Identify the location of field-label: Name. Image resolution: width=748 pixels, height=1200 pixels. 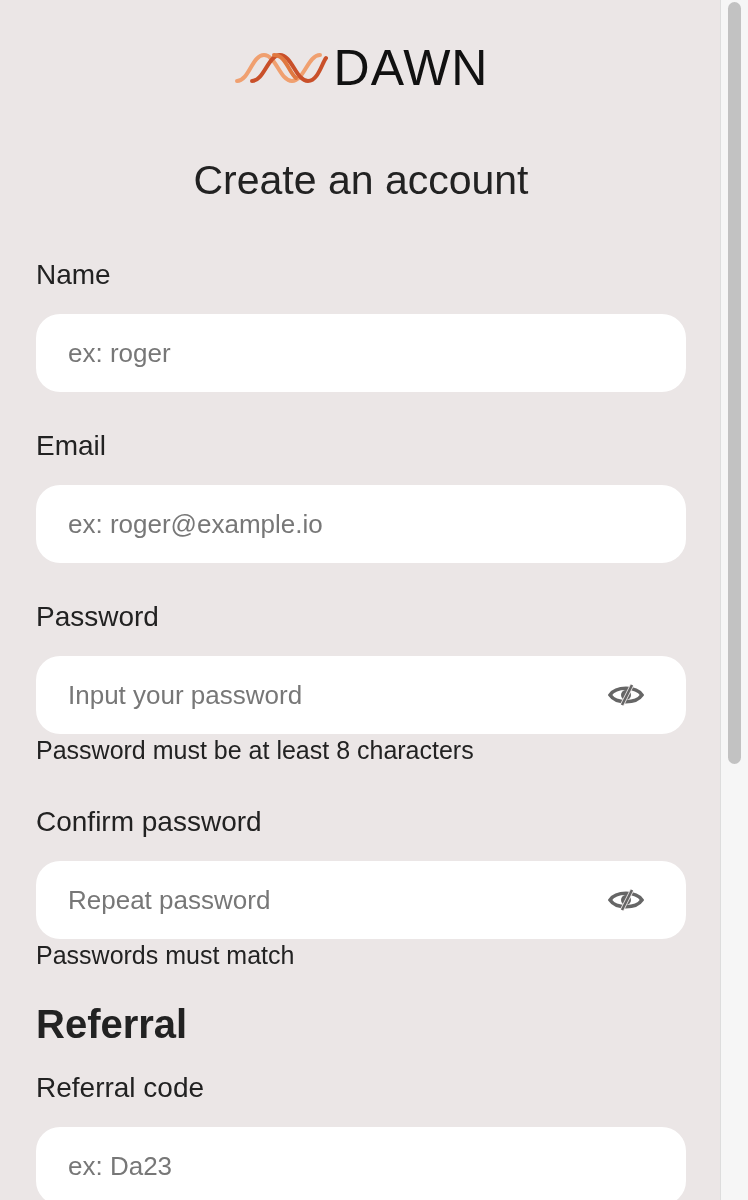
(74, 275).